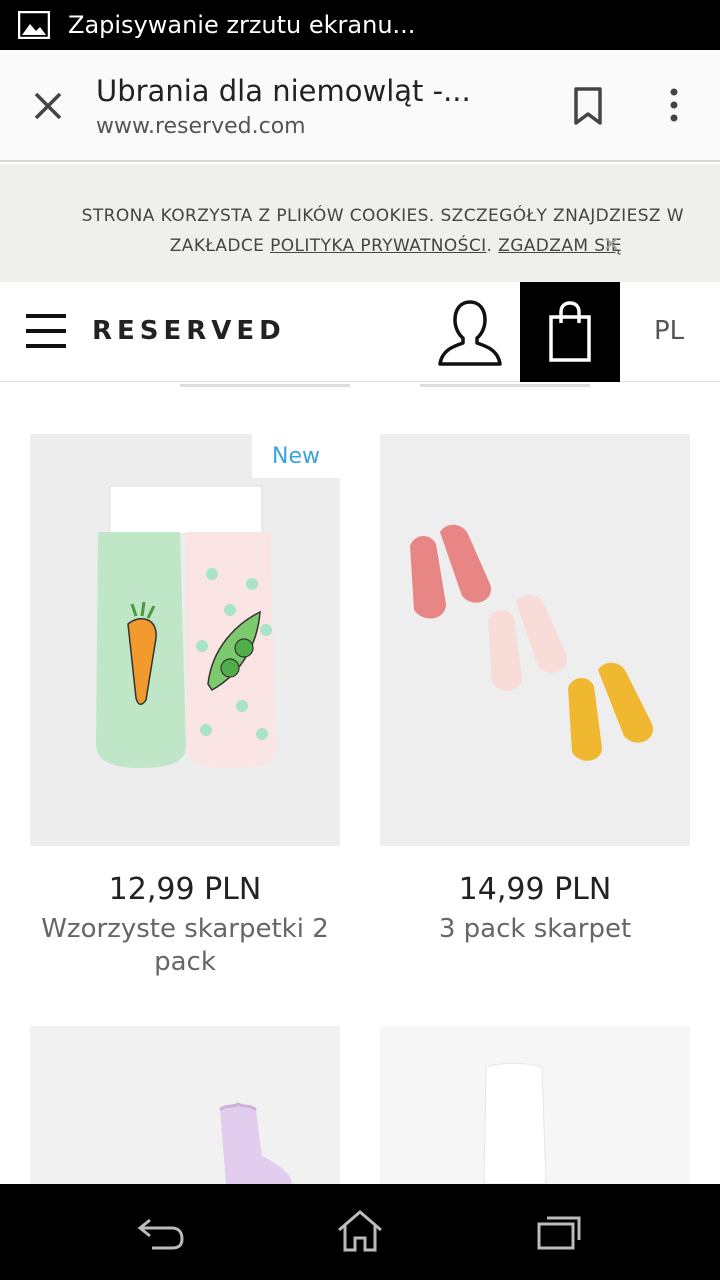  What do you see at coordinates (220, 246) in the screenshot?
I see `cookie-text-prefix: ZAKŁADCE` at bounding box center [220, 246].